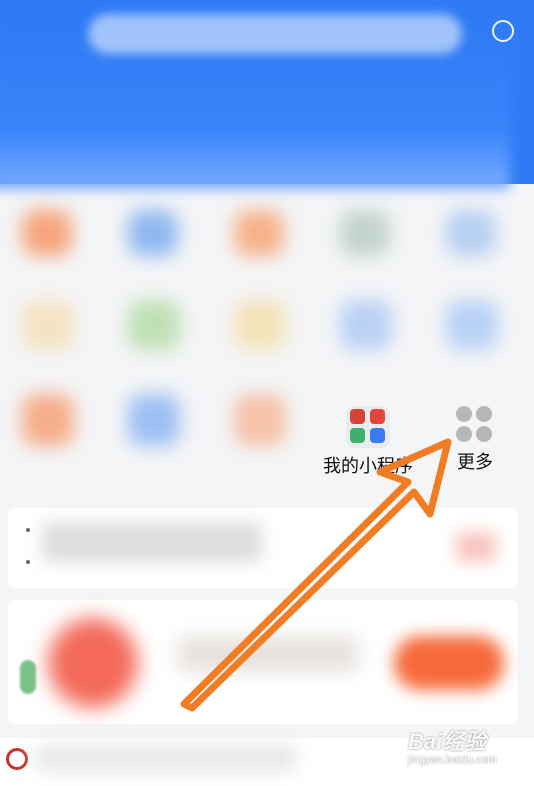 This screenshot has width=534, height=786. Describe the element at coordinates (447, 741) in the screenshot. I see `watermark-main: Bai经验` at that location.